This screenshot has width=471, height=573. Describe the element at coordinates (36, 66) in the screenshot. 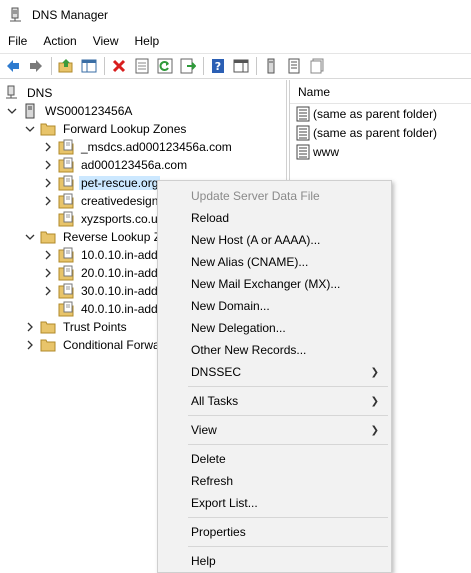

I see `forward-button` at that location.